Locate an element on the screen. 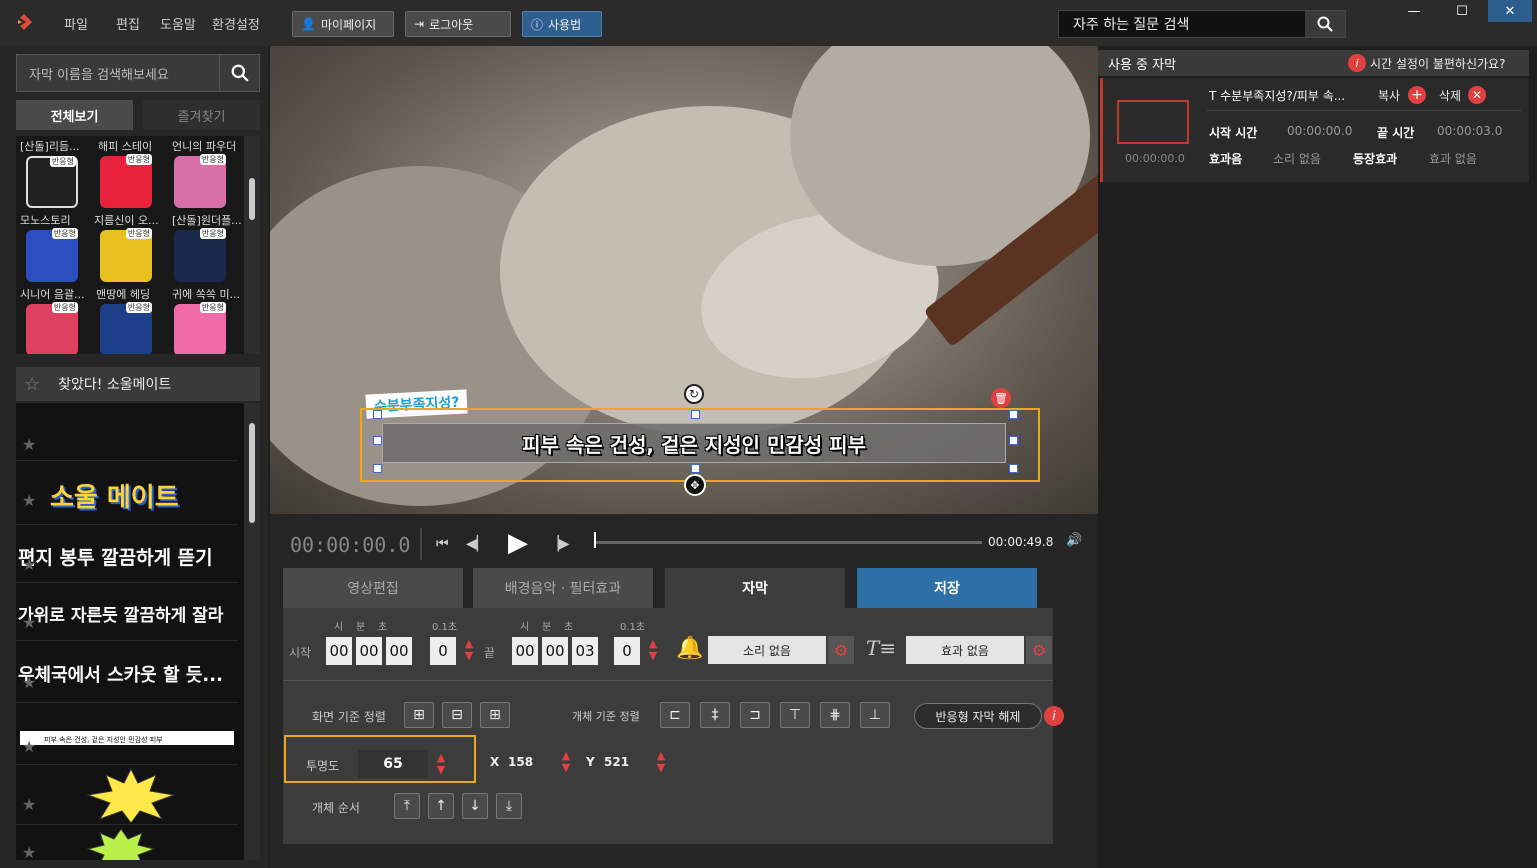 This screenshot has height=868, width=1537. time-help-link: 시간 설정이 불편하신가요? is located at coordinates (1437, 63).